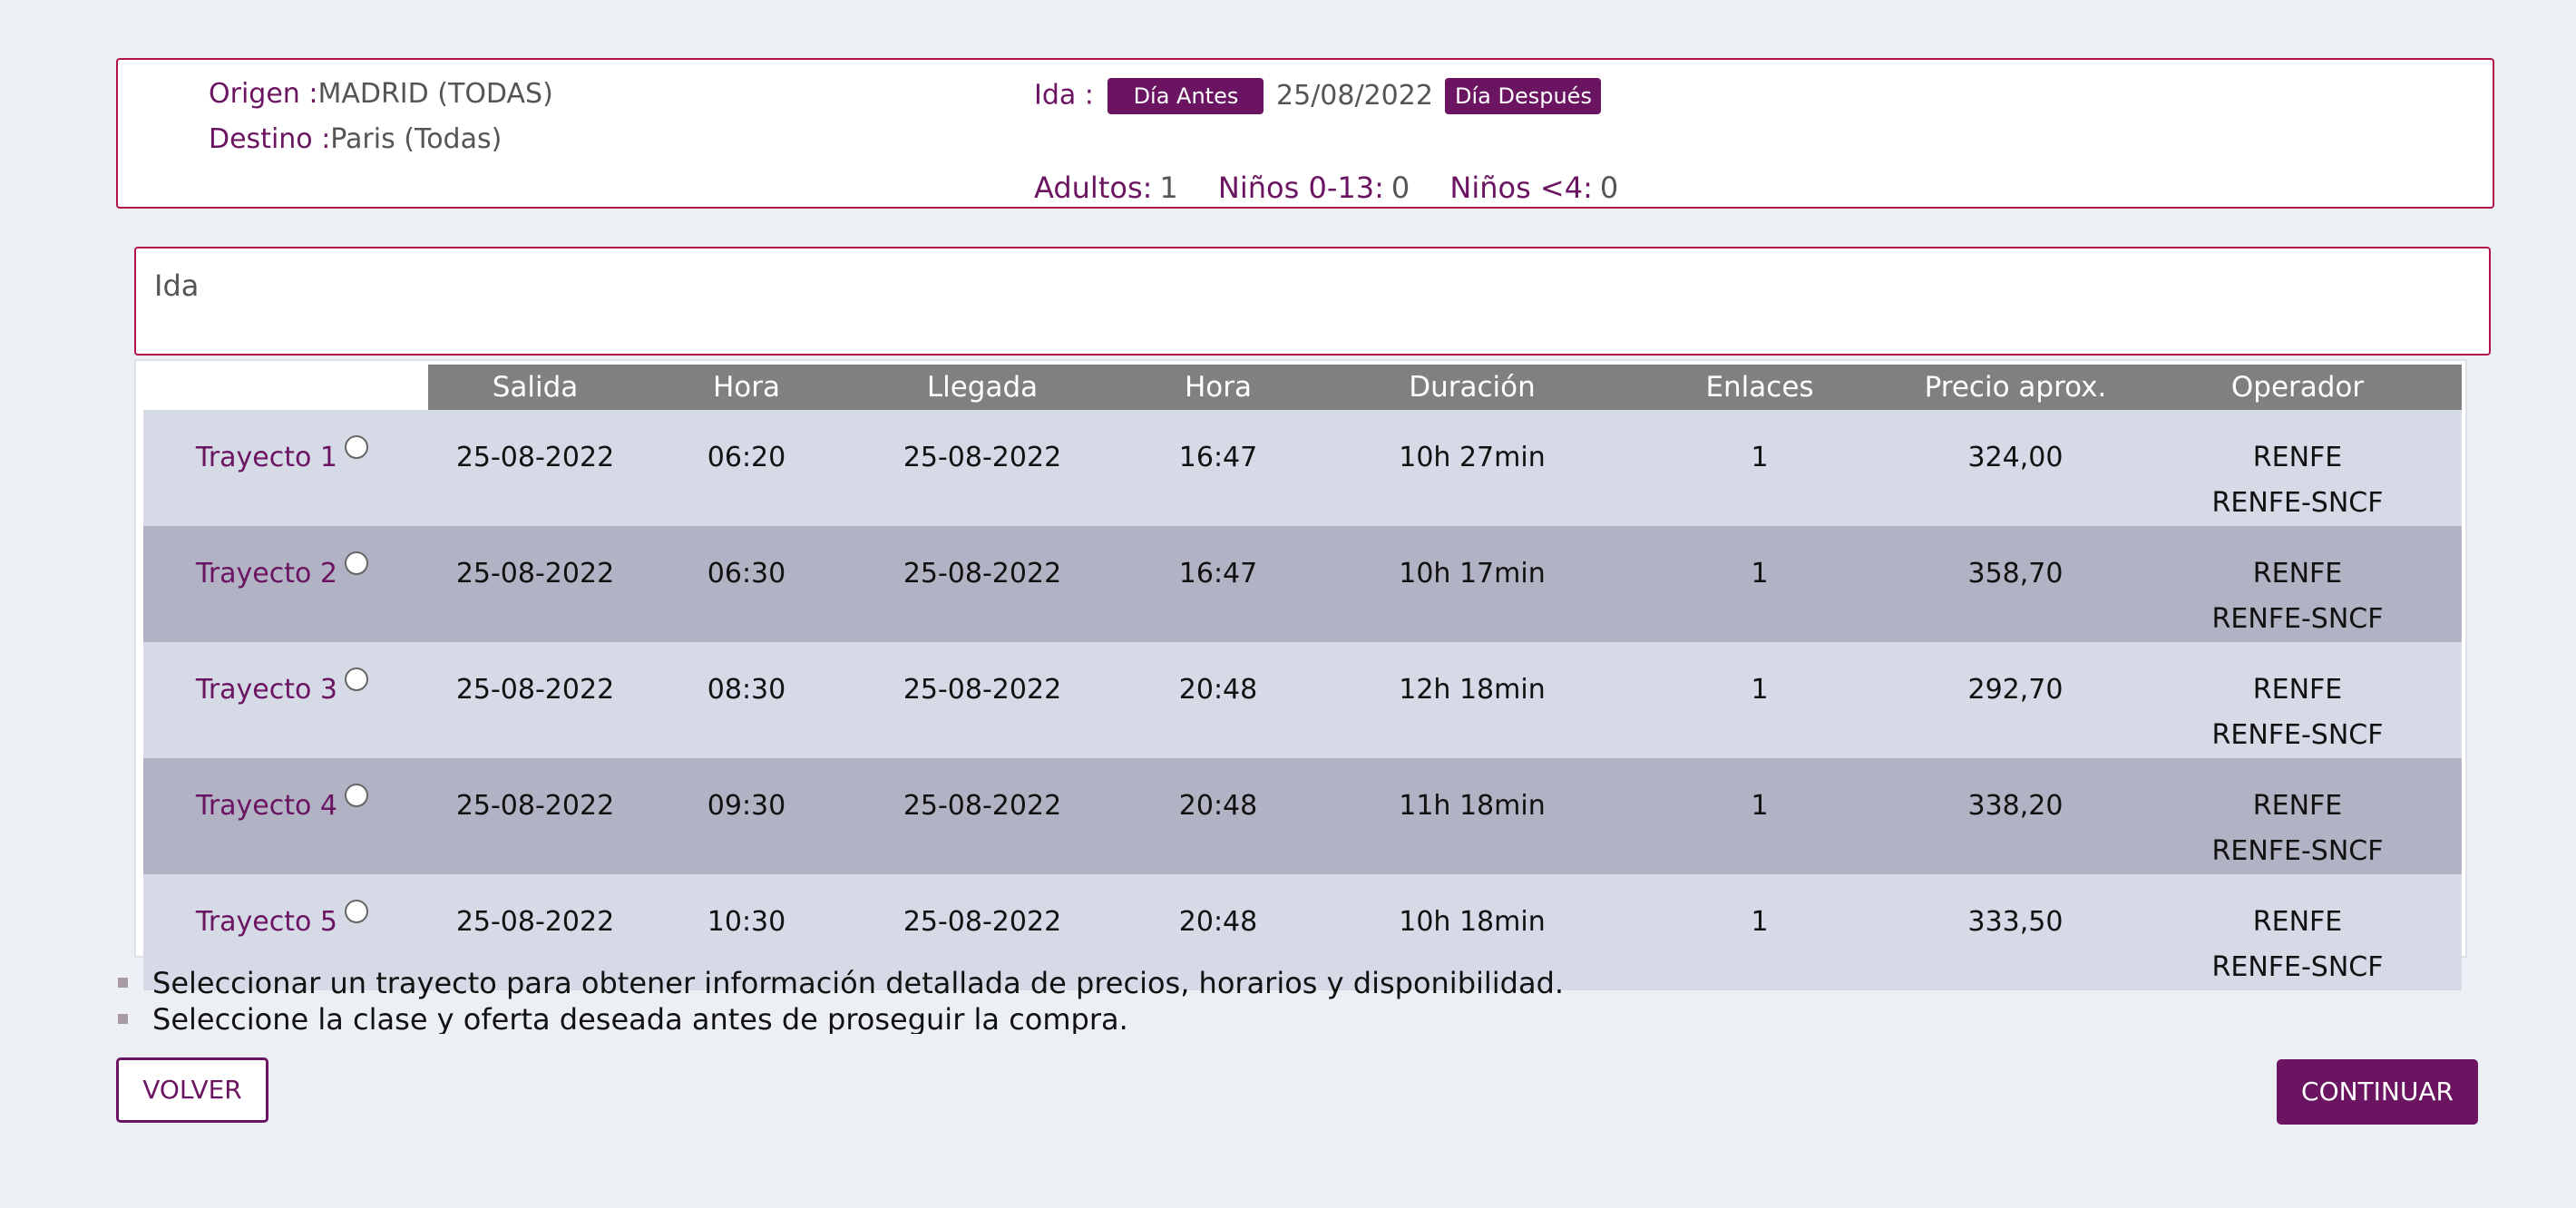 Image resolution: width=2576 pixels, height=1208 pixels. What do you see at coordinates (2015, 816) in the screenshot?
I see `precio-cell: 338,20` at bounding box center [2015, 816].